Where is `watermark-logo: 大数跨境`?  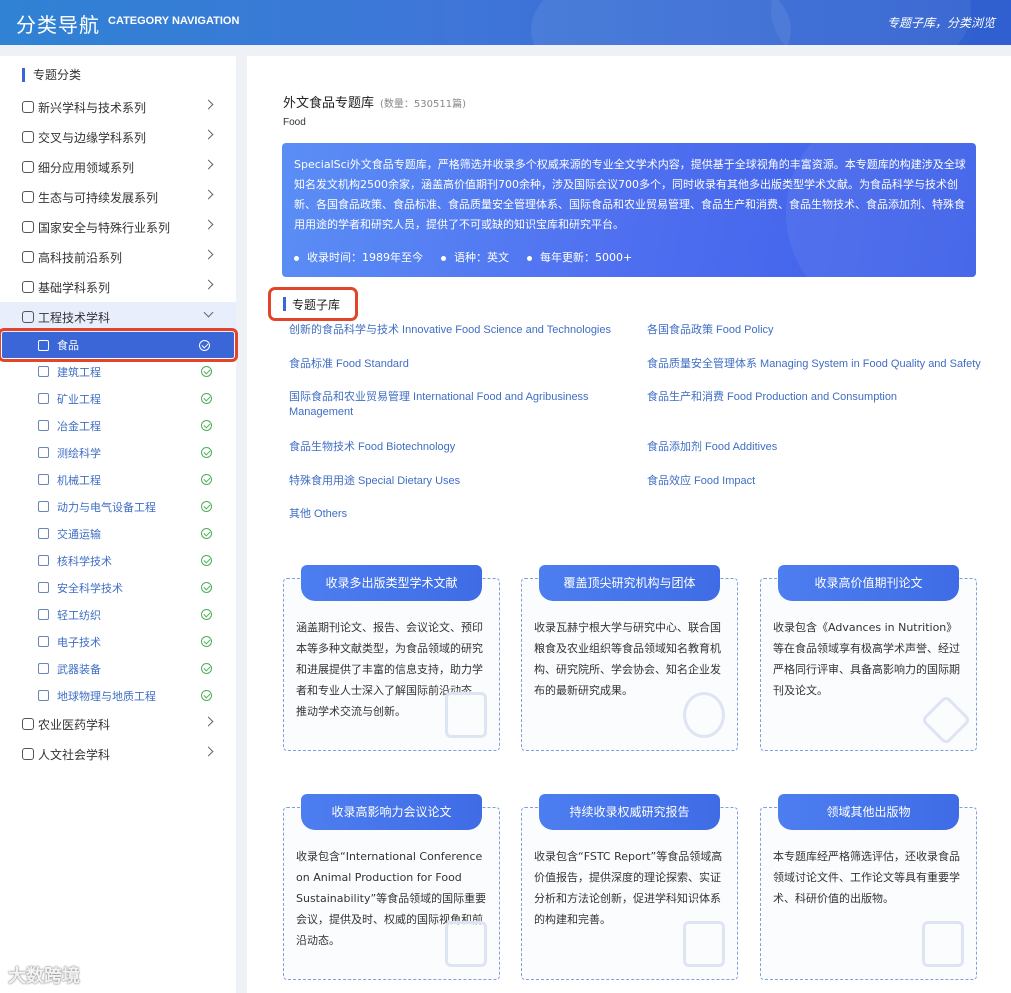
watermark-logo: 大数跨境 is located at coordinates (44, 976).